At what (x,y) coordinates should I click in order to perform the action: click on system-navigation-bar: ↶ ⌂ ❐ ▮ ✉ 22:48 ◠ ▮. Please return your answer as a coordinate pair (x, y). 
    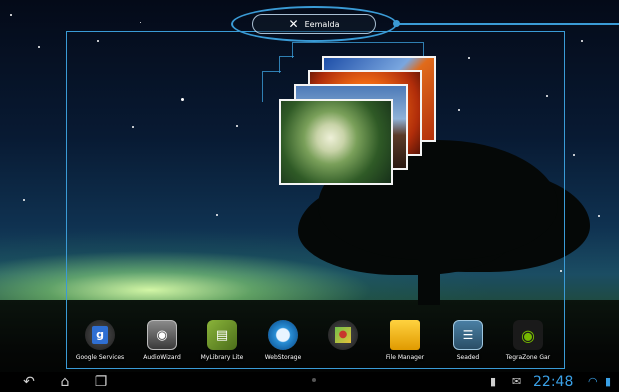
    Looking at the image, I should click on (309, 382).